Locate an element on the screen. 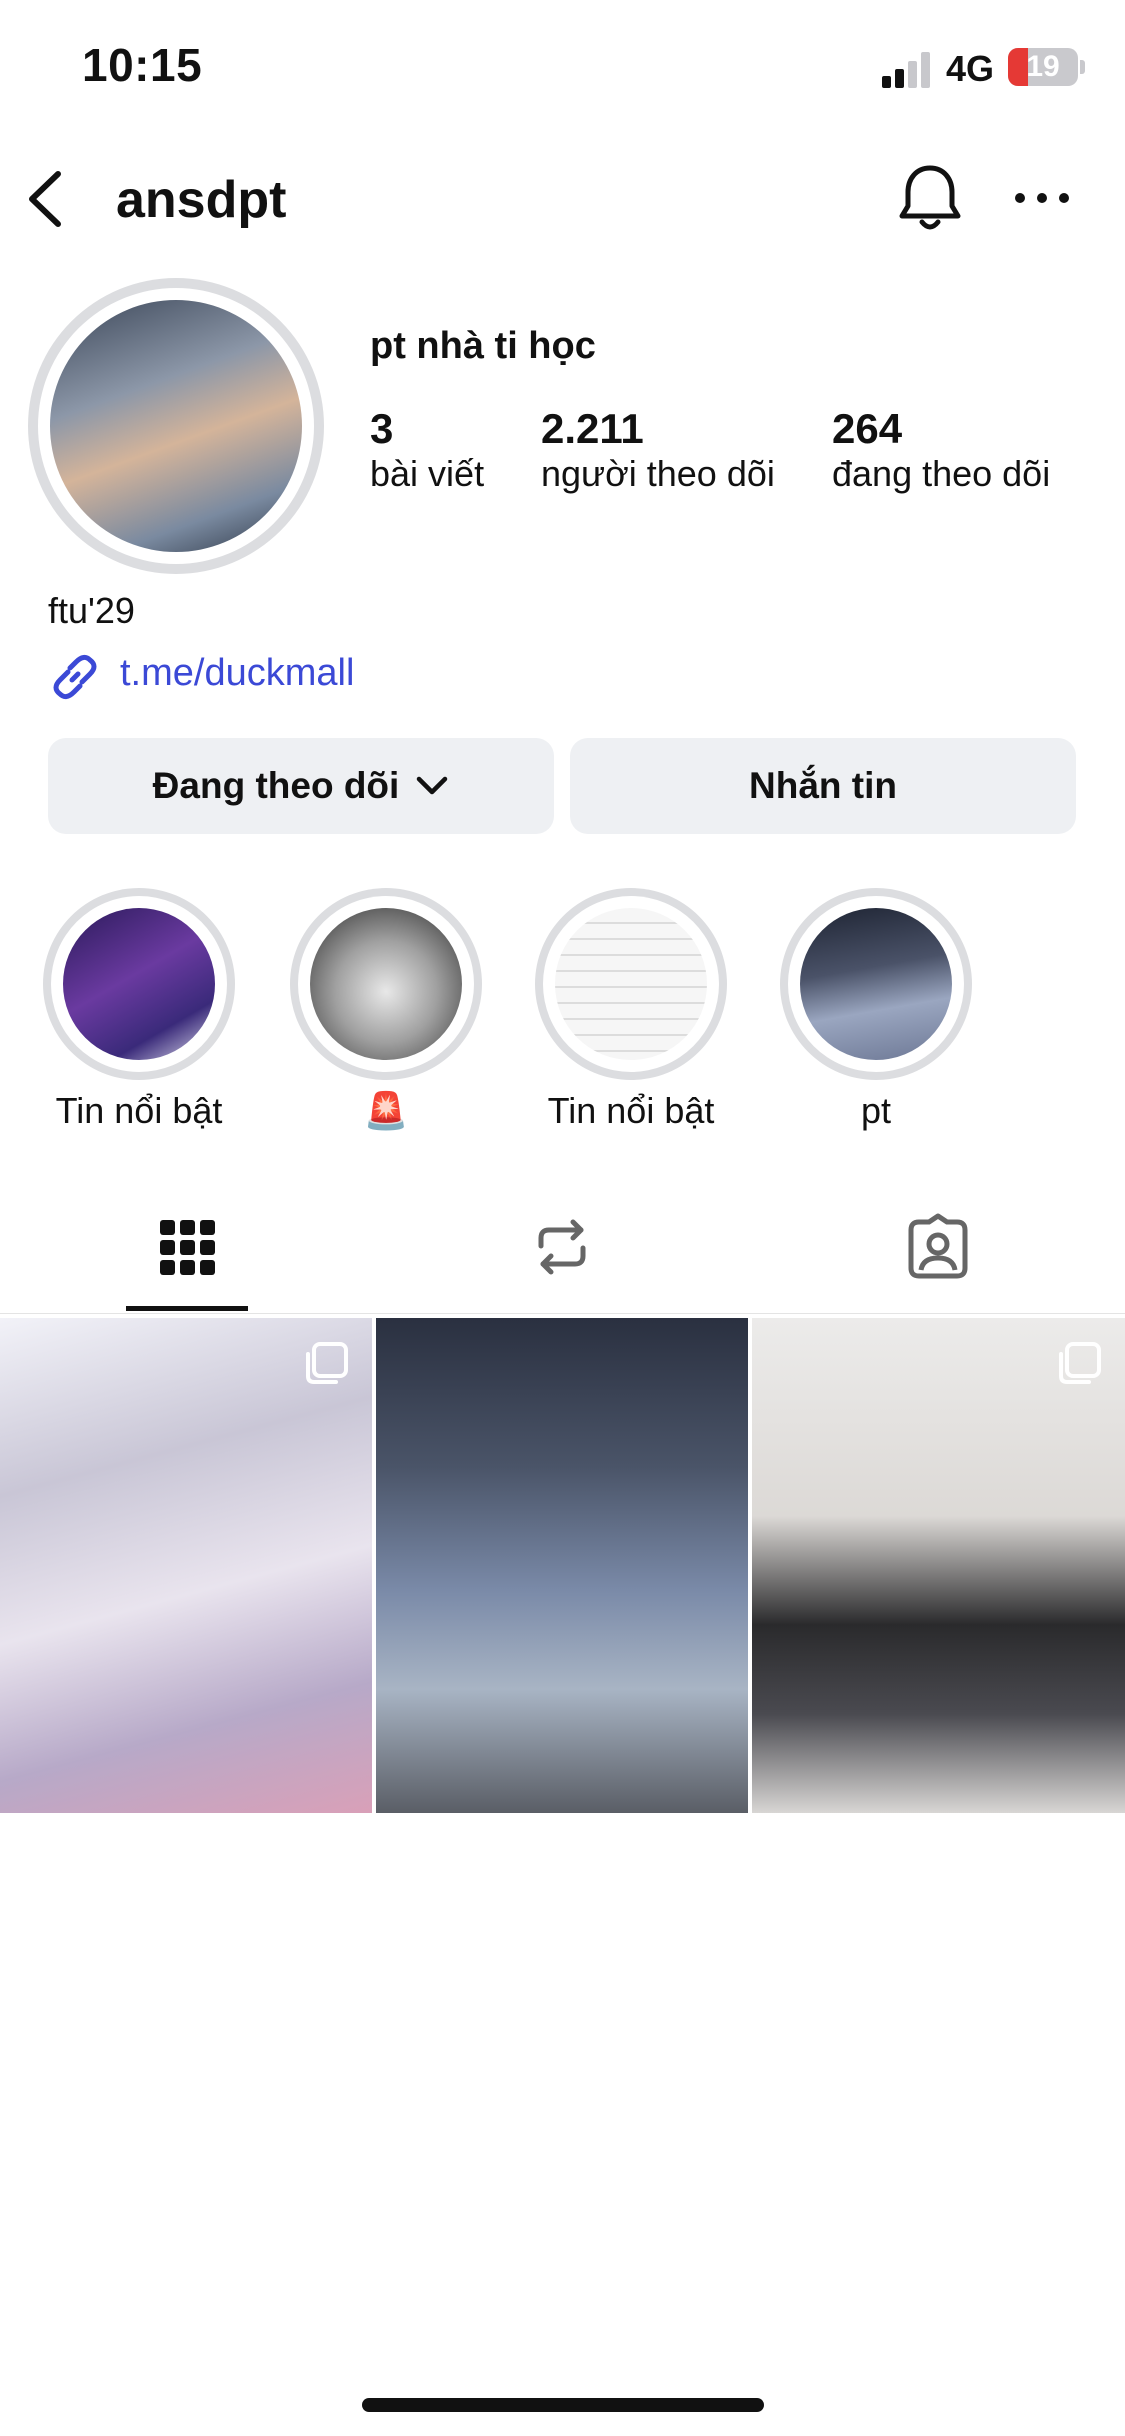  display-name: pt nhà ti học is located at coordinates (483, 346).